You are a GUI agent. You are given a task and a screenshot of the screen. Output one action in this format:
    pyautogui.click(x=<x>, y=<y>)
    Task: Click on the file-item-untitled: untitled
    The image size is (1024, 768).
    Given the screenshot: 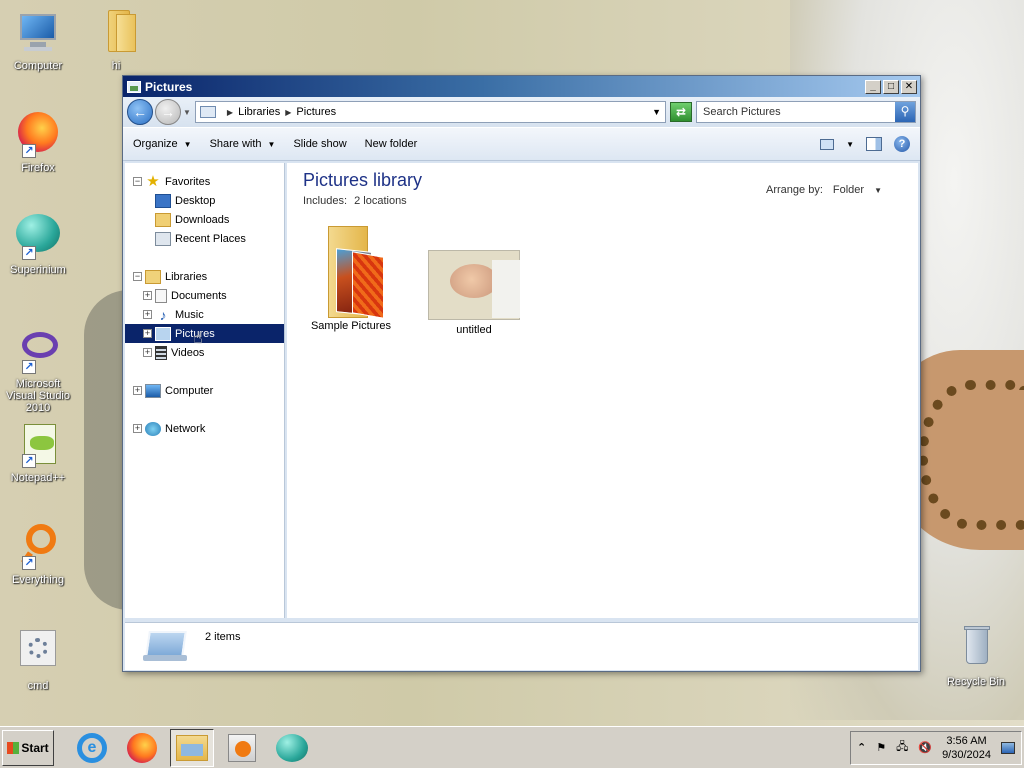 What is the action you would take?
    pyautogui.click(x=474, y=293)
    